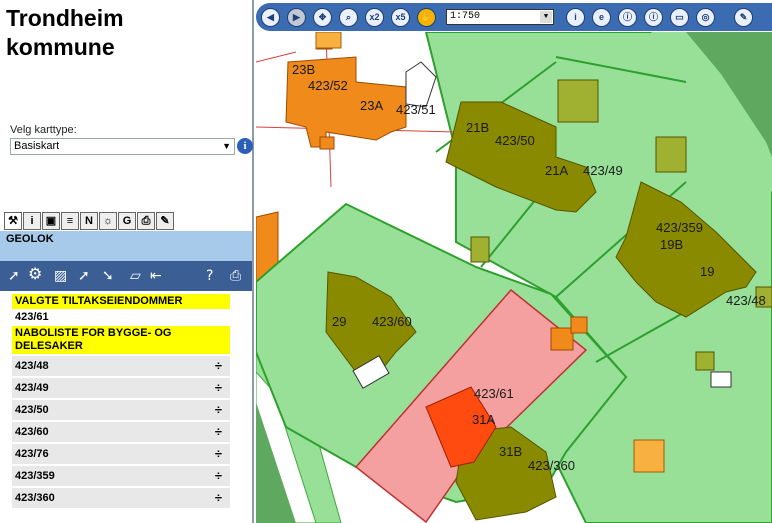 This screenshot has width=772, height=523. Describe the element at coordinates (126, 246) in the screenshot. I see `layer-header: GEOLOK` at that location.